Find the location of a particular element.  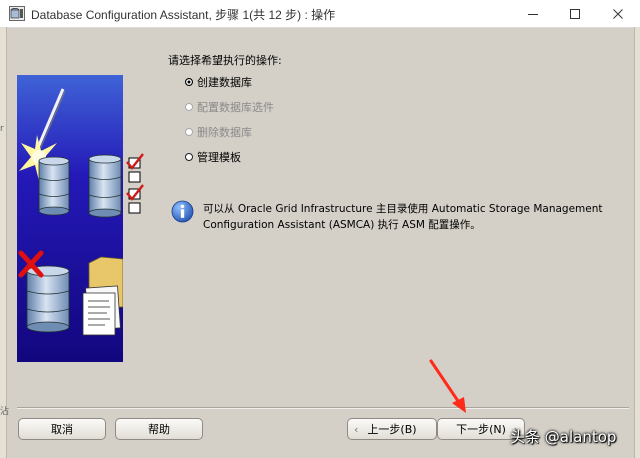

close-button is located at coordinates (618, 13).